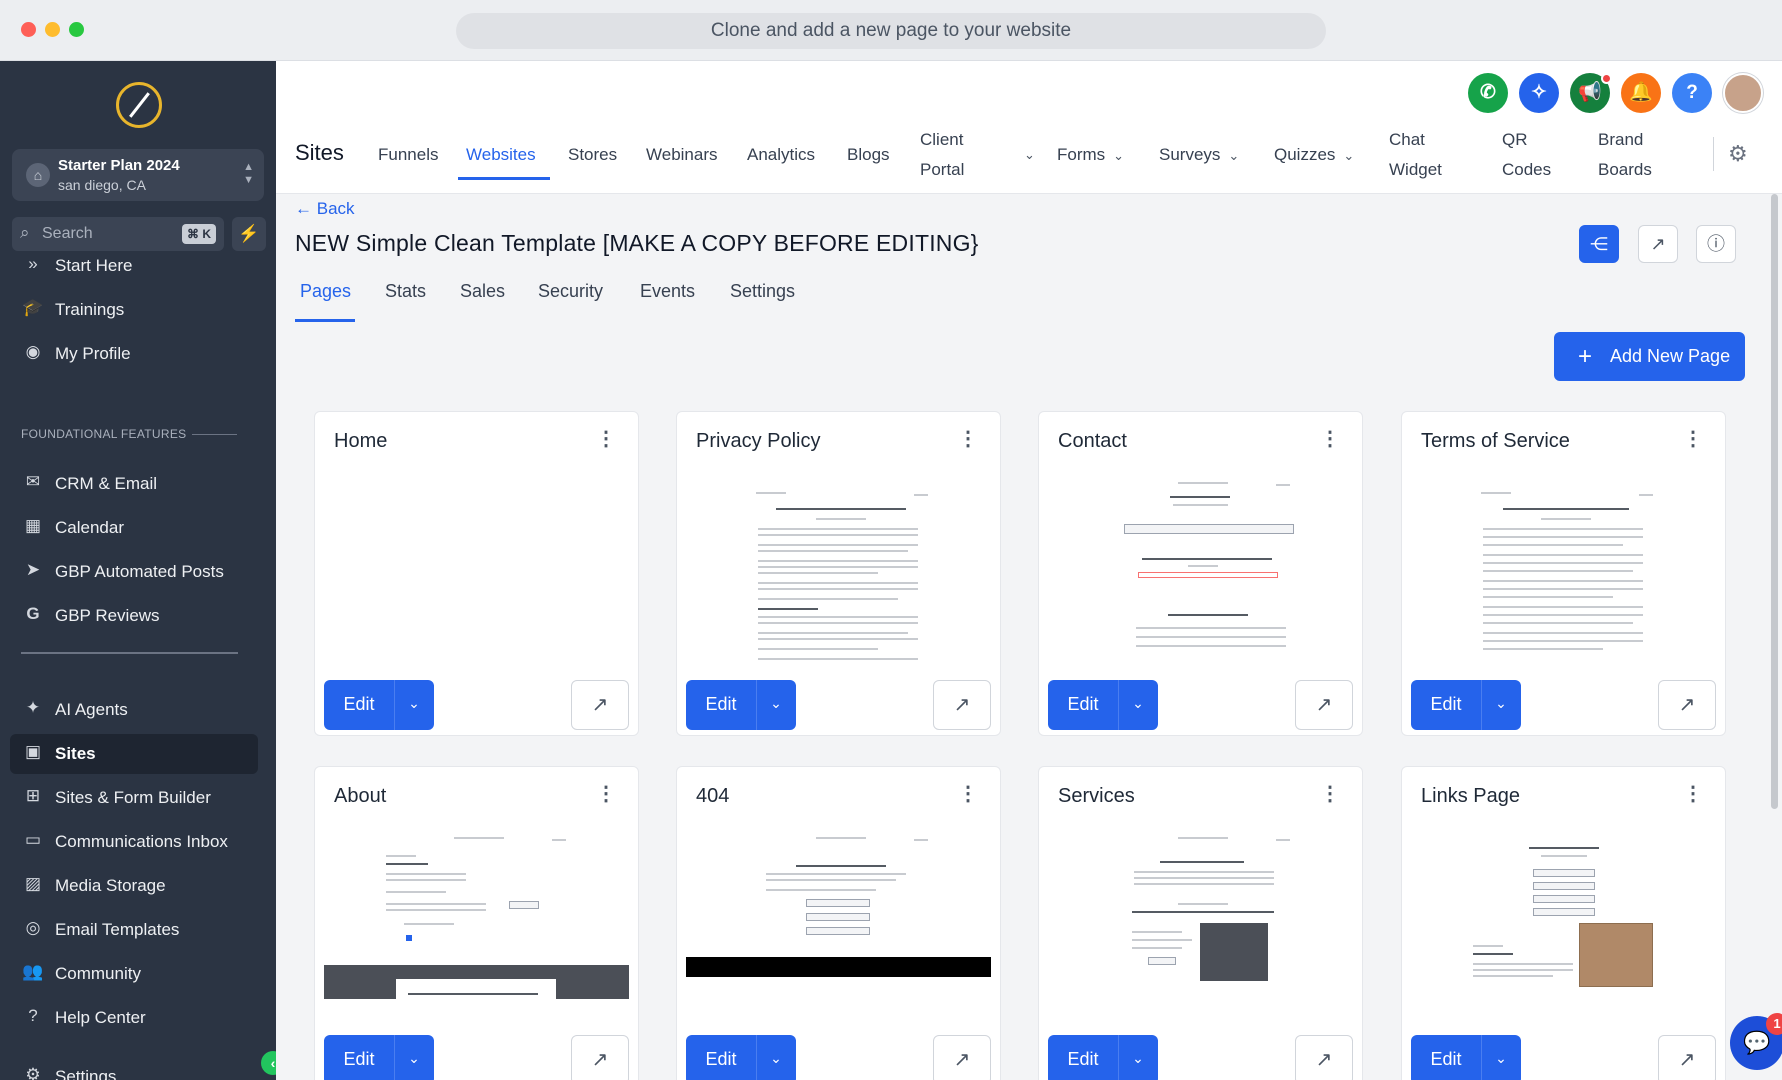 This screenshot has width=1782, height=1080. I want to click on tab-client-portal: Client Portal ⌄, so click(977, 155).